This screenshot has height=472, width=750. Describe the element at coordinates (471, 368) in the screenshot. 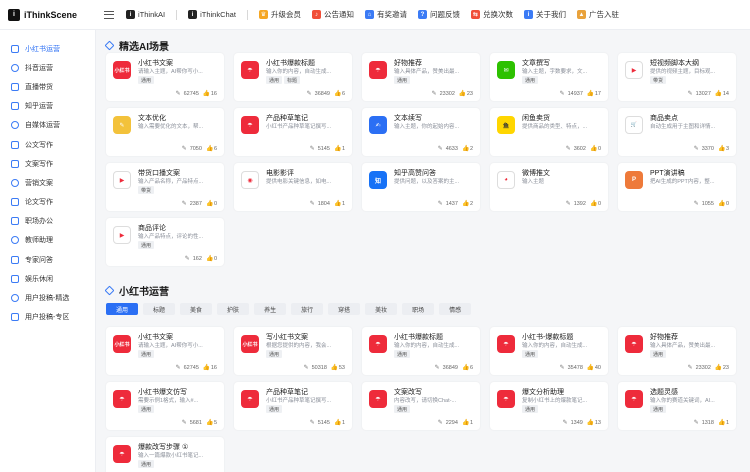

I see `likes-count: 6` at that location.